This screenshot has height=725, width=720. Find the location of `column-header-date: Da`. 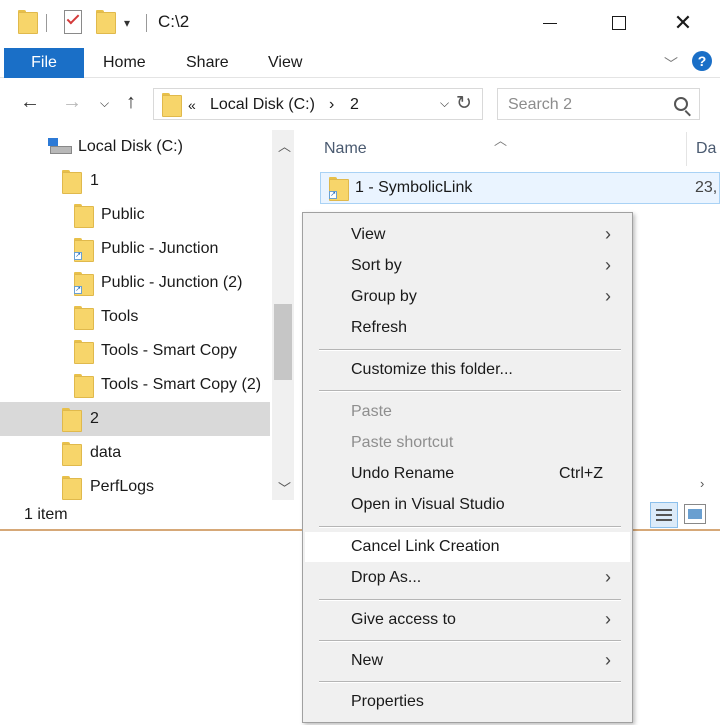

column-header-date: Da is located at coordinates (706, 149).